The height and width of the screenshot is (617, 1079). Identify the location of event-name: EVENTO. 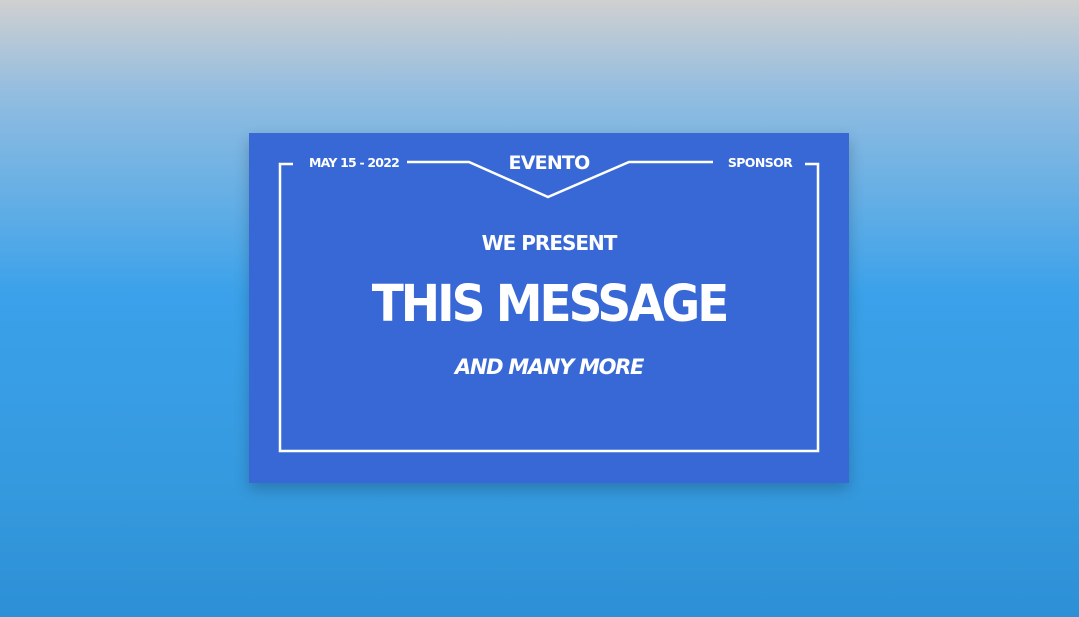
(549, 163).